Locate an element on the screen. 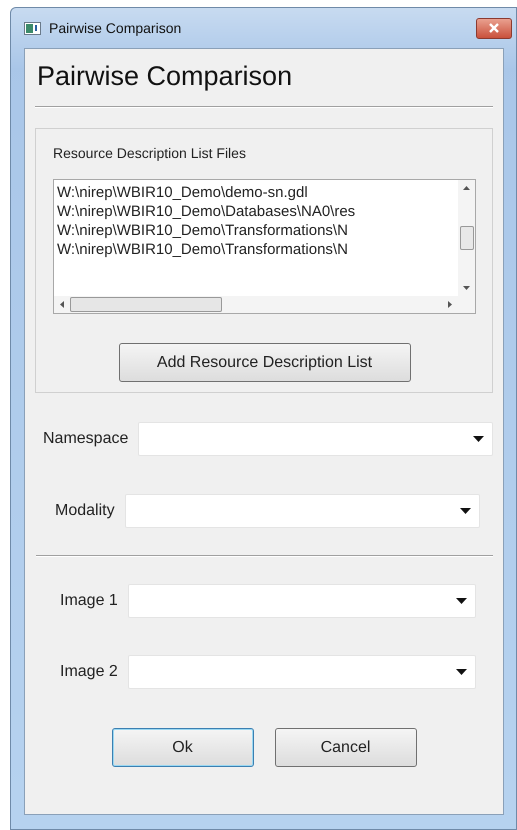  close-icon is located at coordinates (494, 28).